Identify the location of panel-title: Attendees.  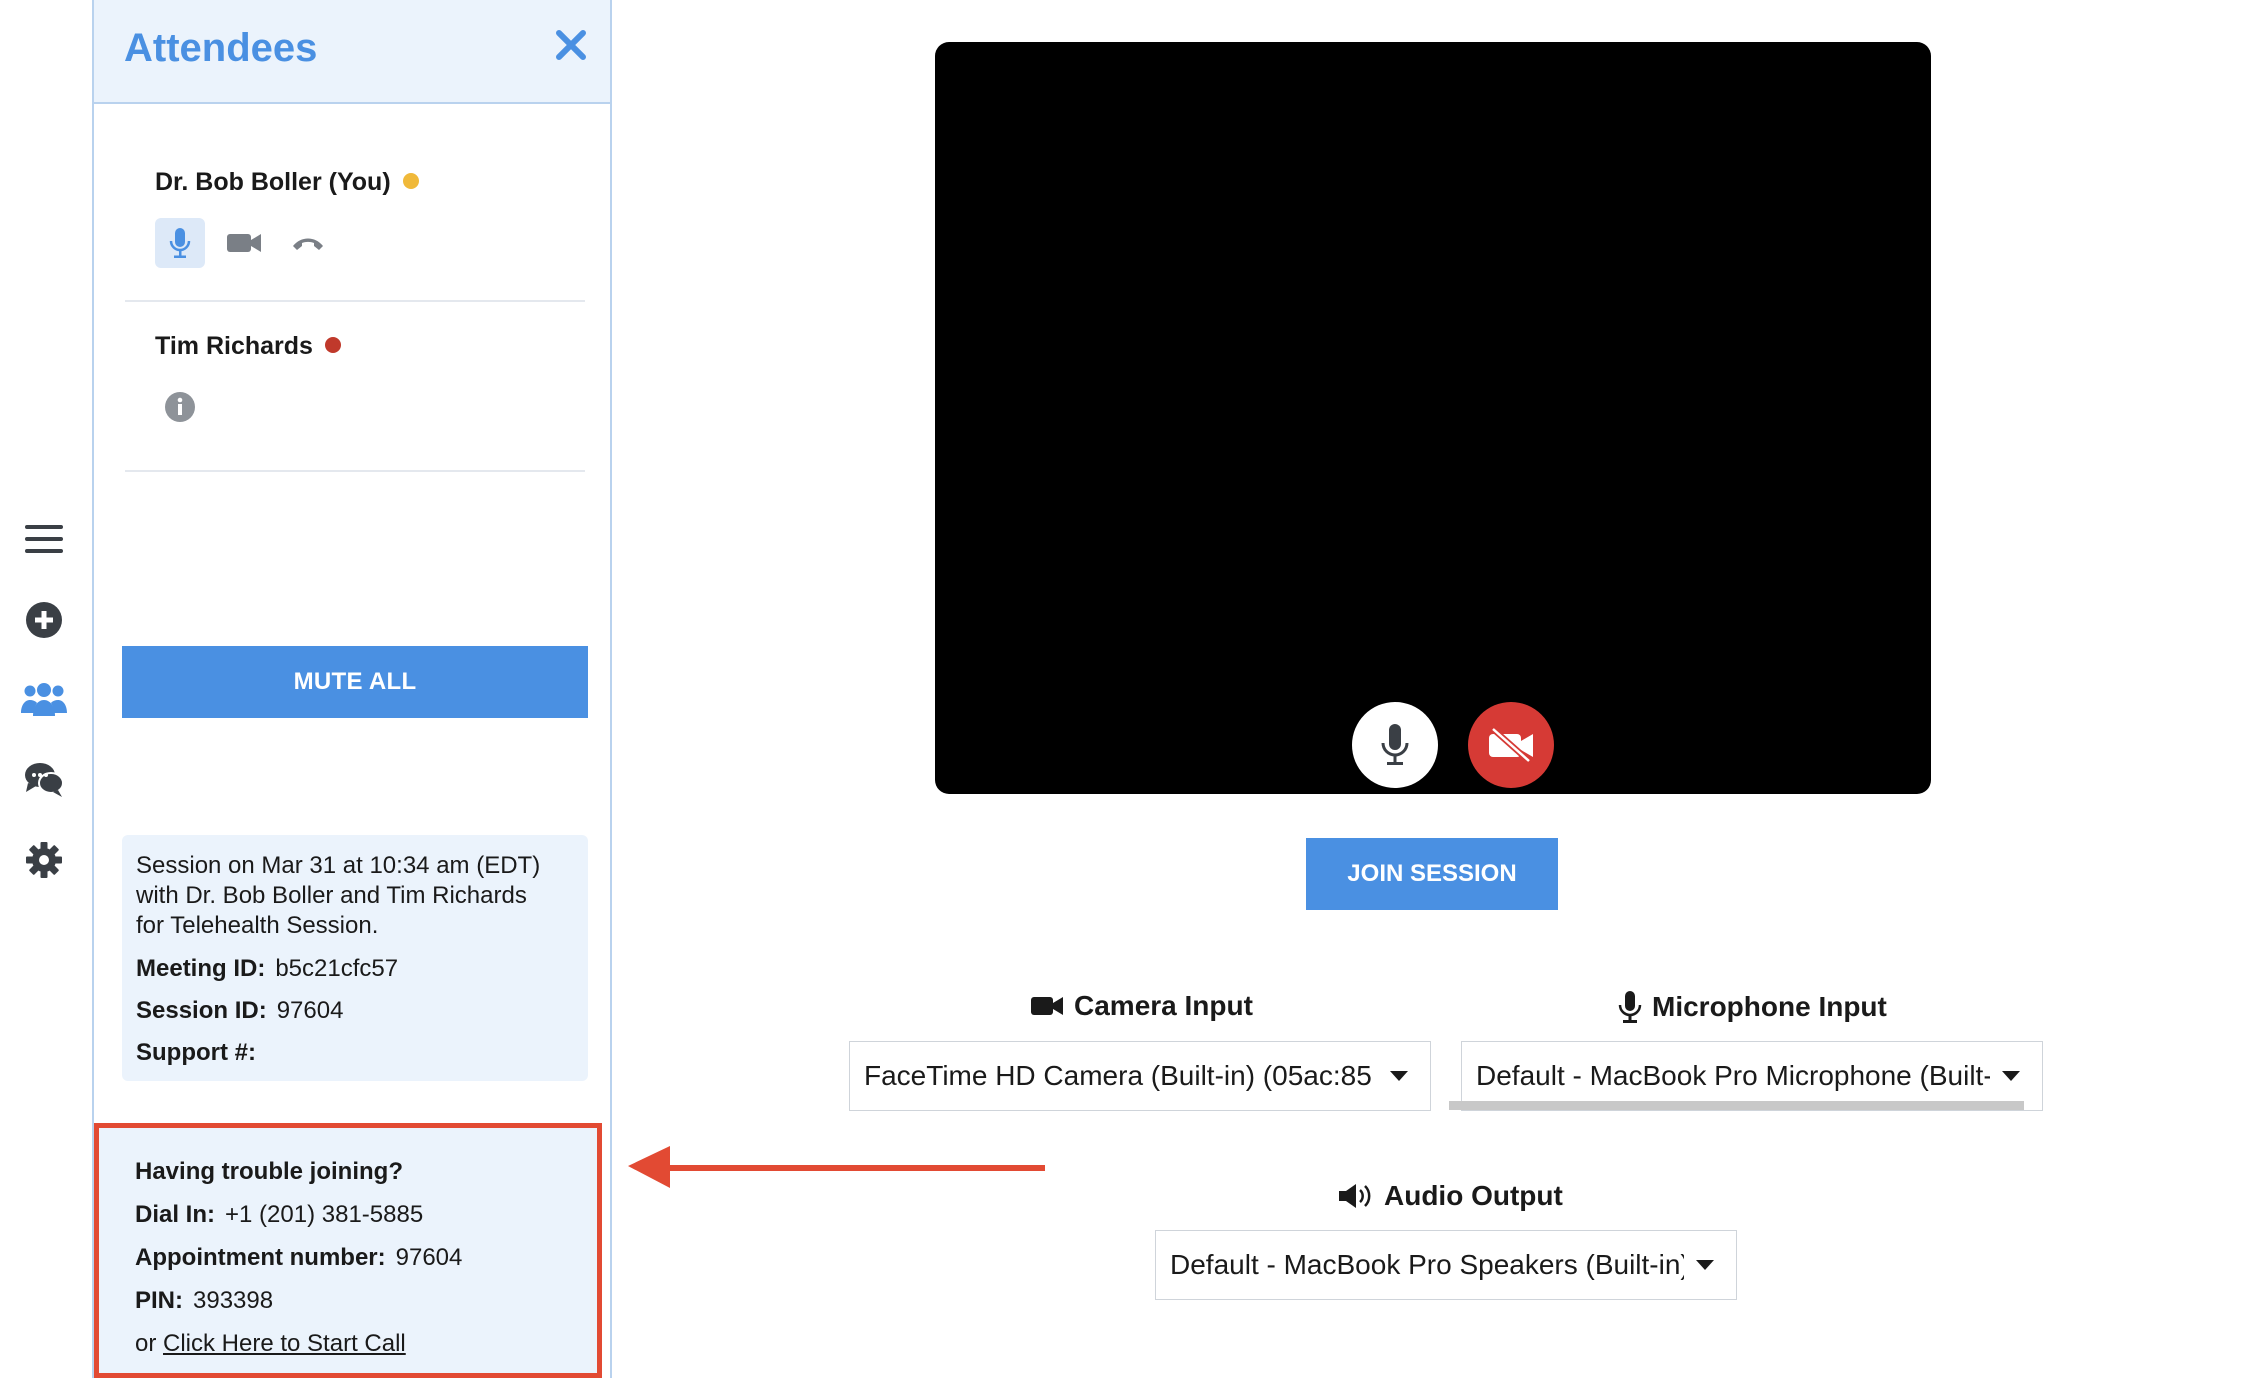
(221, 48).